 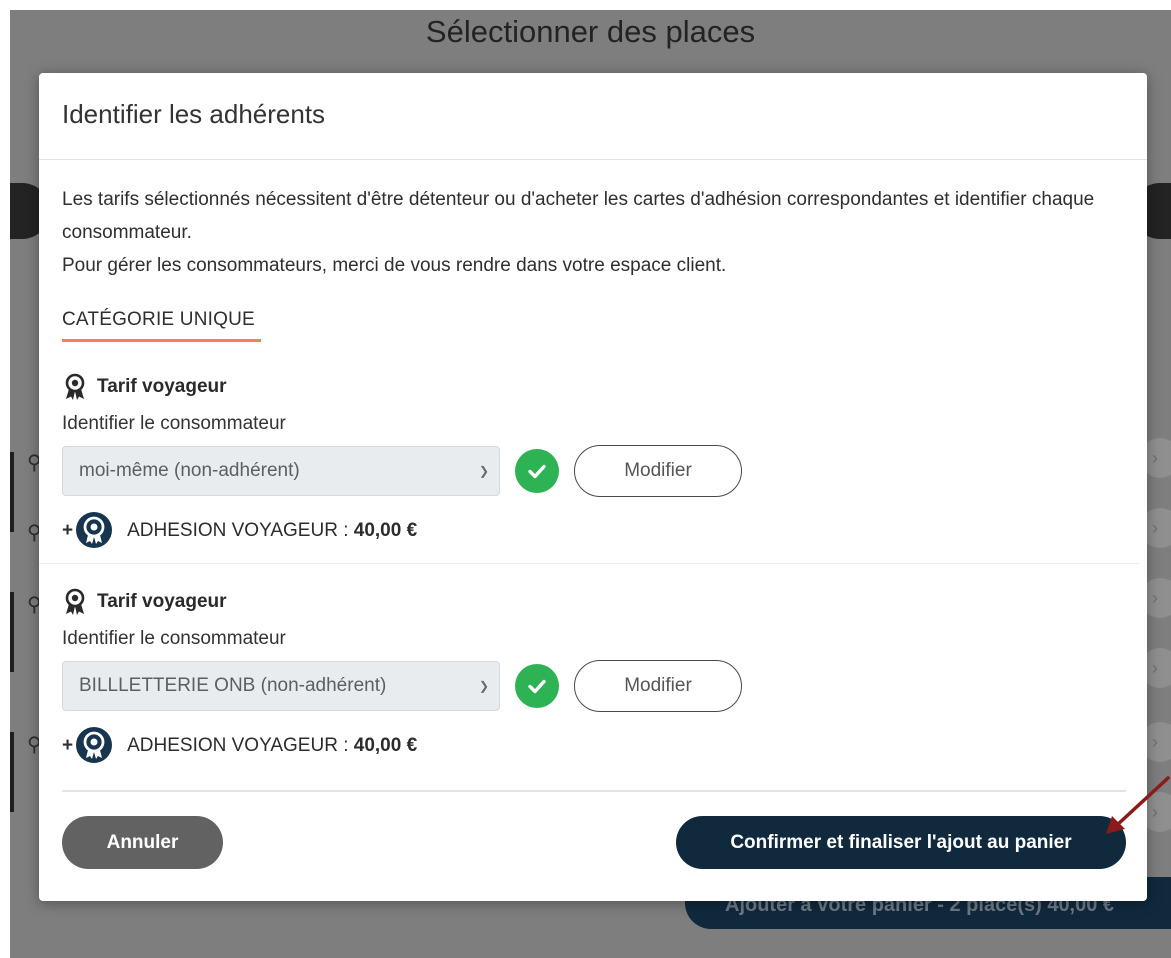 What do you see at coordinates (594, 791) in the screenshot?
I see `footer-divider` at bounding box center [594, 791].